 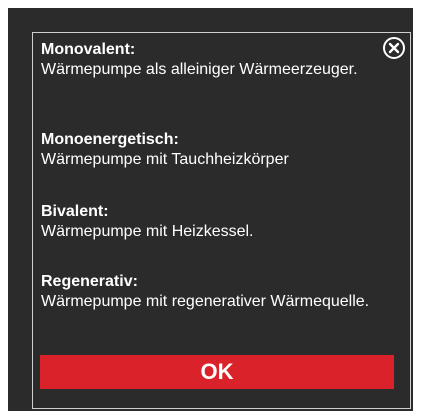 What do you see at coordinates (88, 49) in the screenshot?
I see `section-title: Monovalent:` at bounding box center [88, 49].